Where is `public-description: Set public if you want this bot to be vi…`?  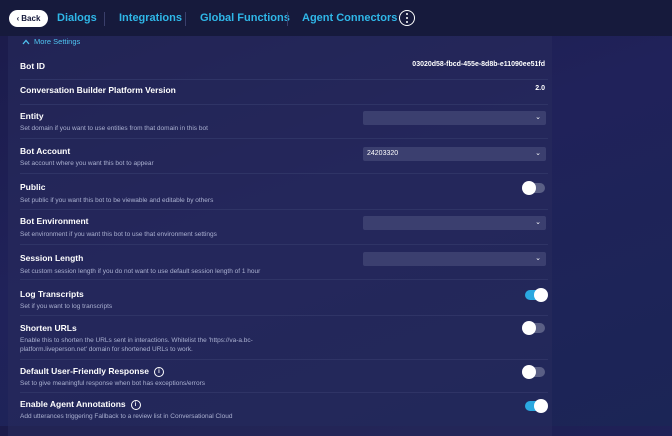
public-description: Set public if you want this bot to be vi… is located at coordinates (117, 200).